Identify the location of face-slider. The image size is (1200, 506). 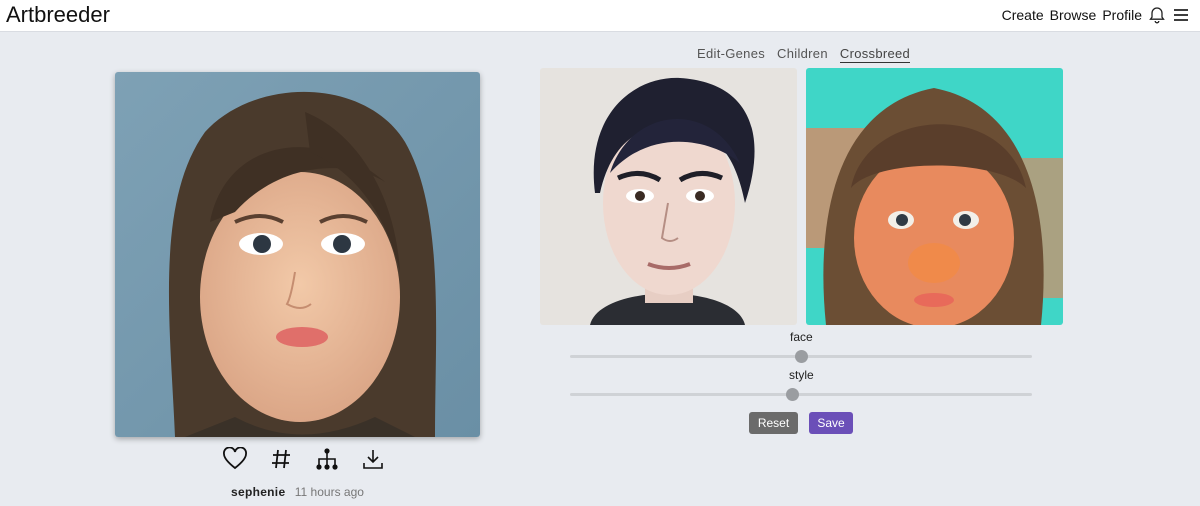
(801, 356).